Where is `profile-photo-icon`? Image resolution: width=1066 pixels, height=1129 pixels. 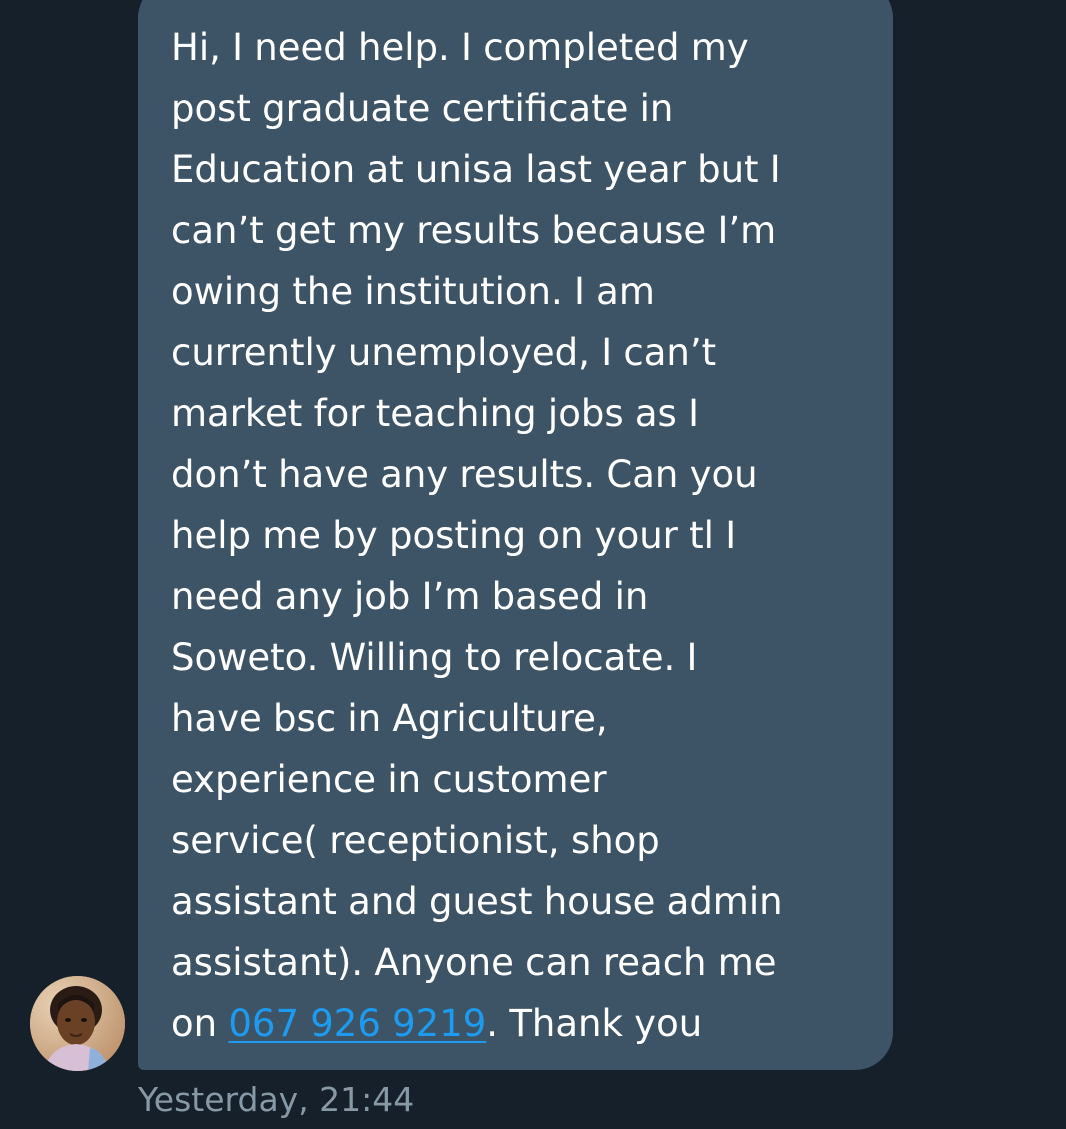
profile-photo-icon is located at coordinates (77, 1023).